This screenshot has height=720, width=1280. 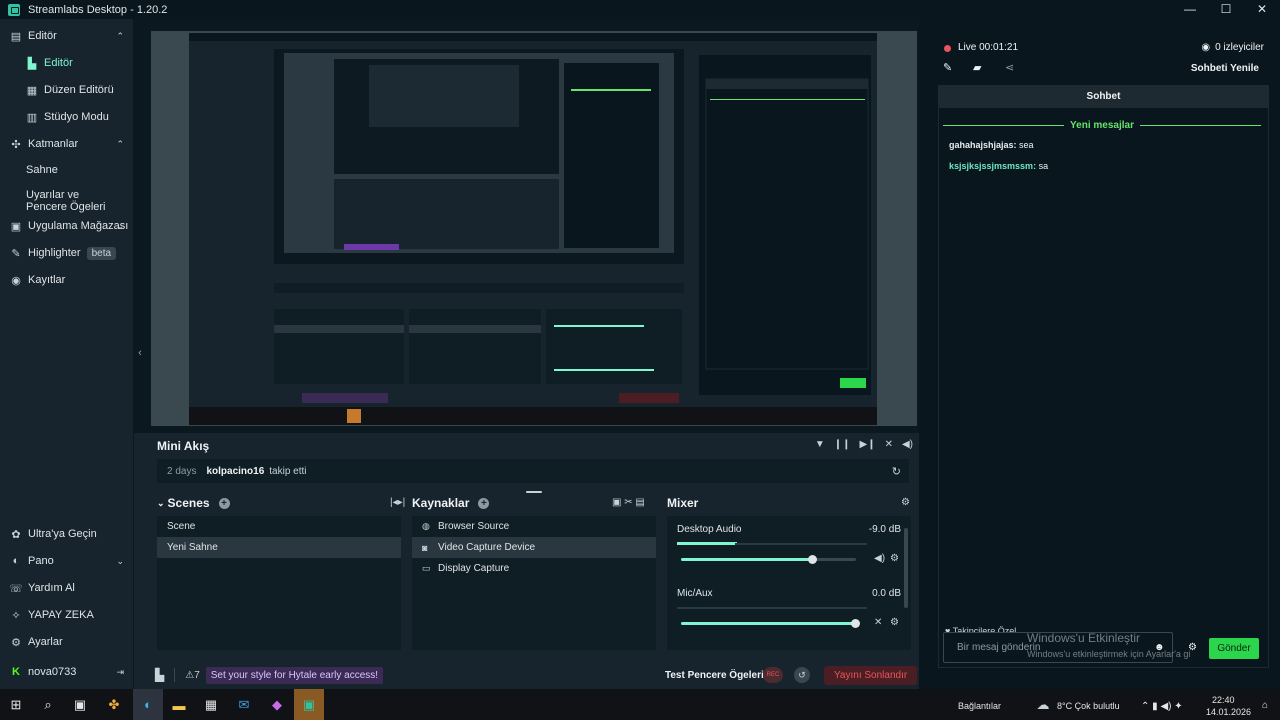 What do you see at coordinates (534, 547) in the screenshot?
I see `source-item-selected: ◙ Video Capture Device` at bounding box center [534, 547].